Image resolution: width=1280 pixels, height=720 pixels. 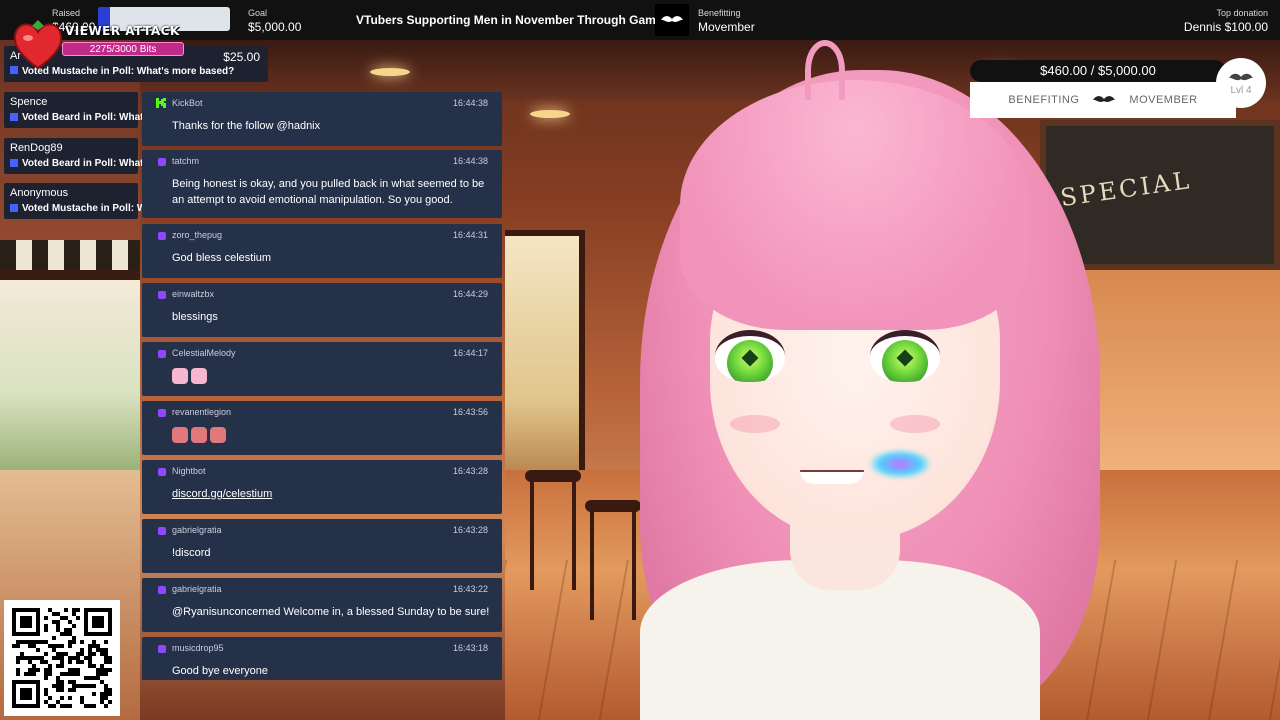 What do you see at coordinates (1241, 90) in the screenshot?
I see `goal-level-text: Lvl 4` at bounding box center [1241, 90].